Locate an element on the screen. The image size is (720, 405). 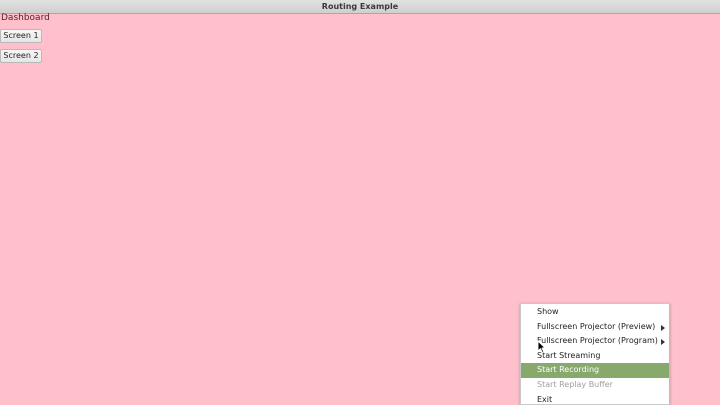
menu-item-start-recording: Start Recording is located at coordinates (595, 370).